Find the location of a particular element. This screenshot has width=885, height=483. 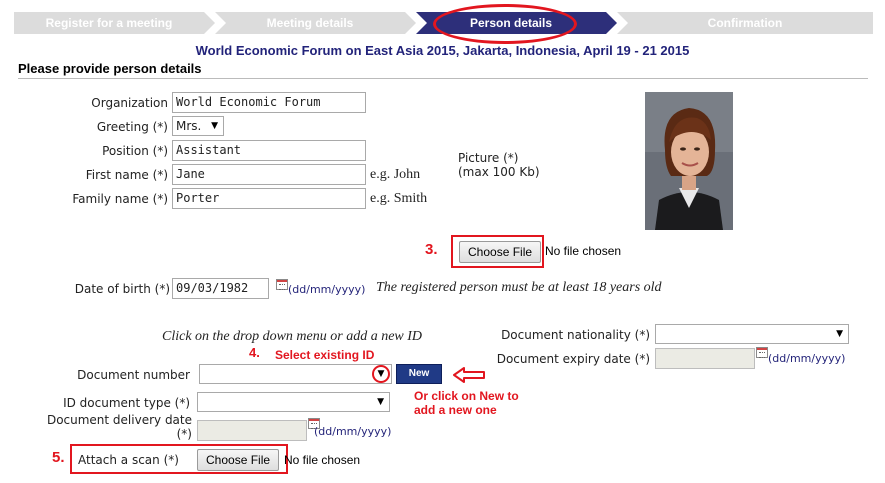

greeting-select: Mrs. ▼ is located at coordinates (198, 126).